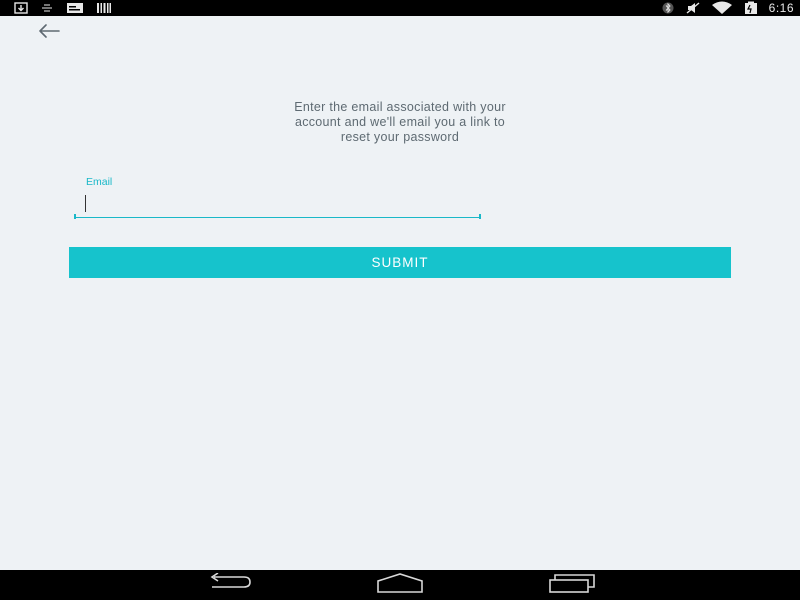  I want to click on navigation-bar, so click(400, 585).